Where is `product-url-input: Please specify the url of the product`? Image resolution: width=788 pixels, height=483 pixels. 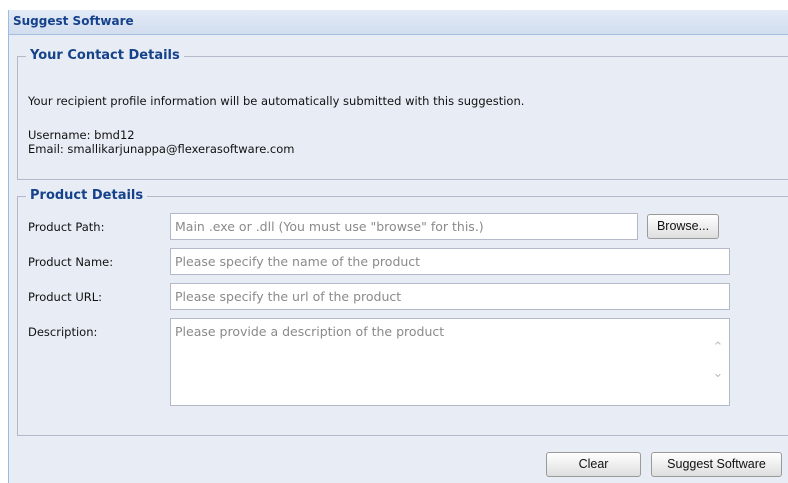
product-url-input: Please specify the url of the product is located at coordinates (450, 296).